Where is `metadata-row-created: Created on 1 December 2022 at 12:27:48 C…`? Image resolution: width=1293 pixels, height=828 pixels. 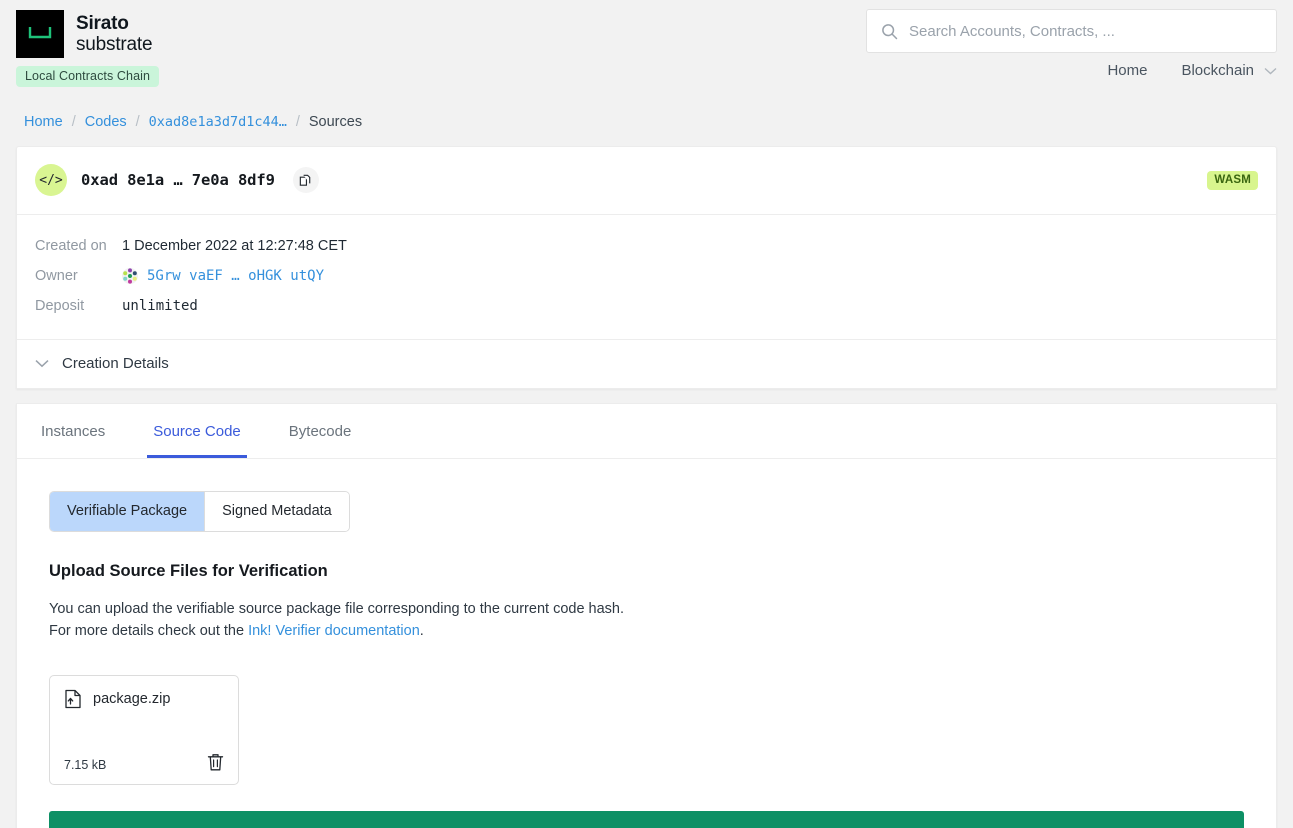
metadata-row-created: Created on 1 December 2022 at 12:27:48 C… is located at coordinates (646, 246).